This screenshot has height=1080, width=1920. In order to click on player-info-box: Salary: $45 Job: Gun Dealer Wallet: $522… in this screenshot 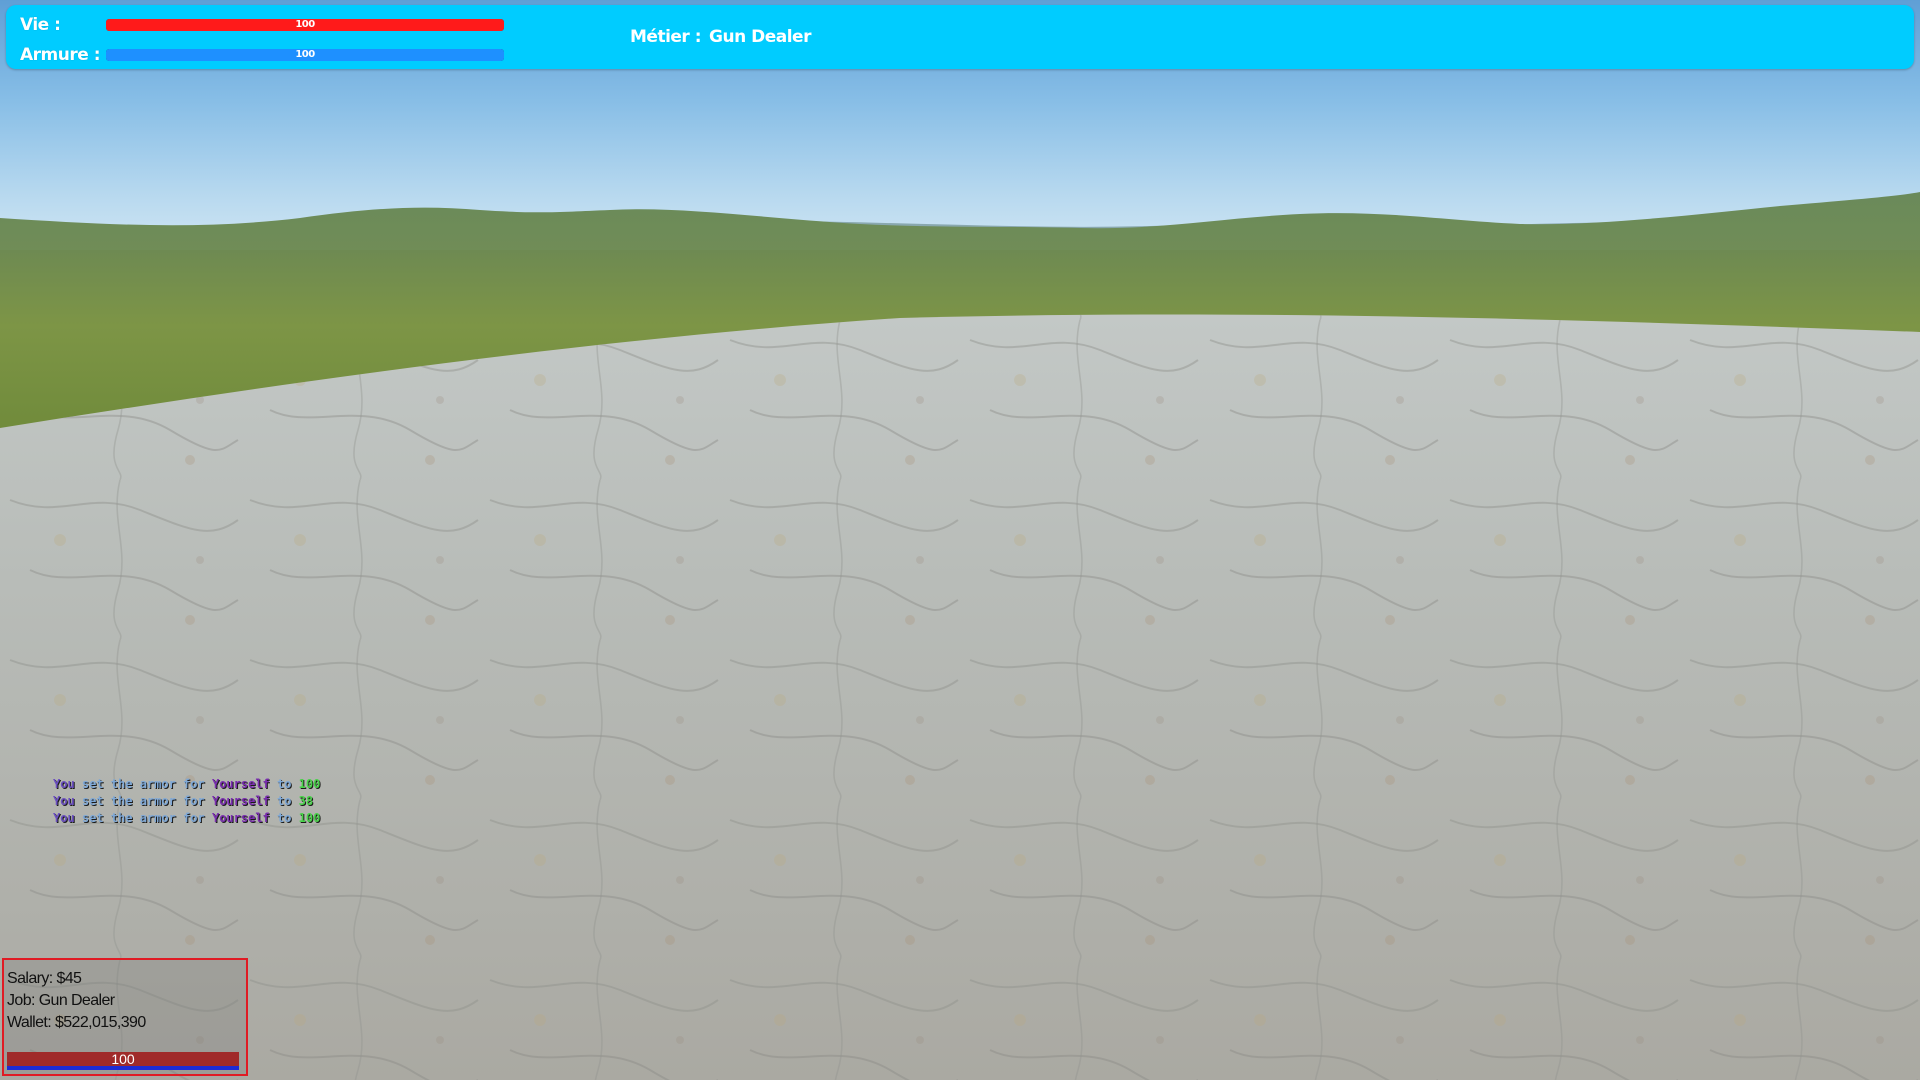, I will do `click(125, 1017)`.